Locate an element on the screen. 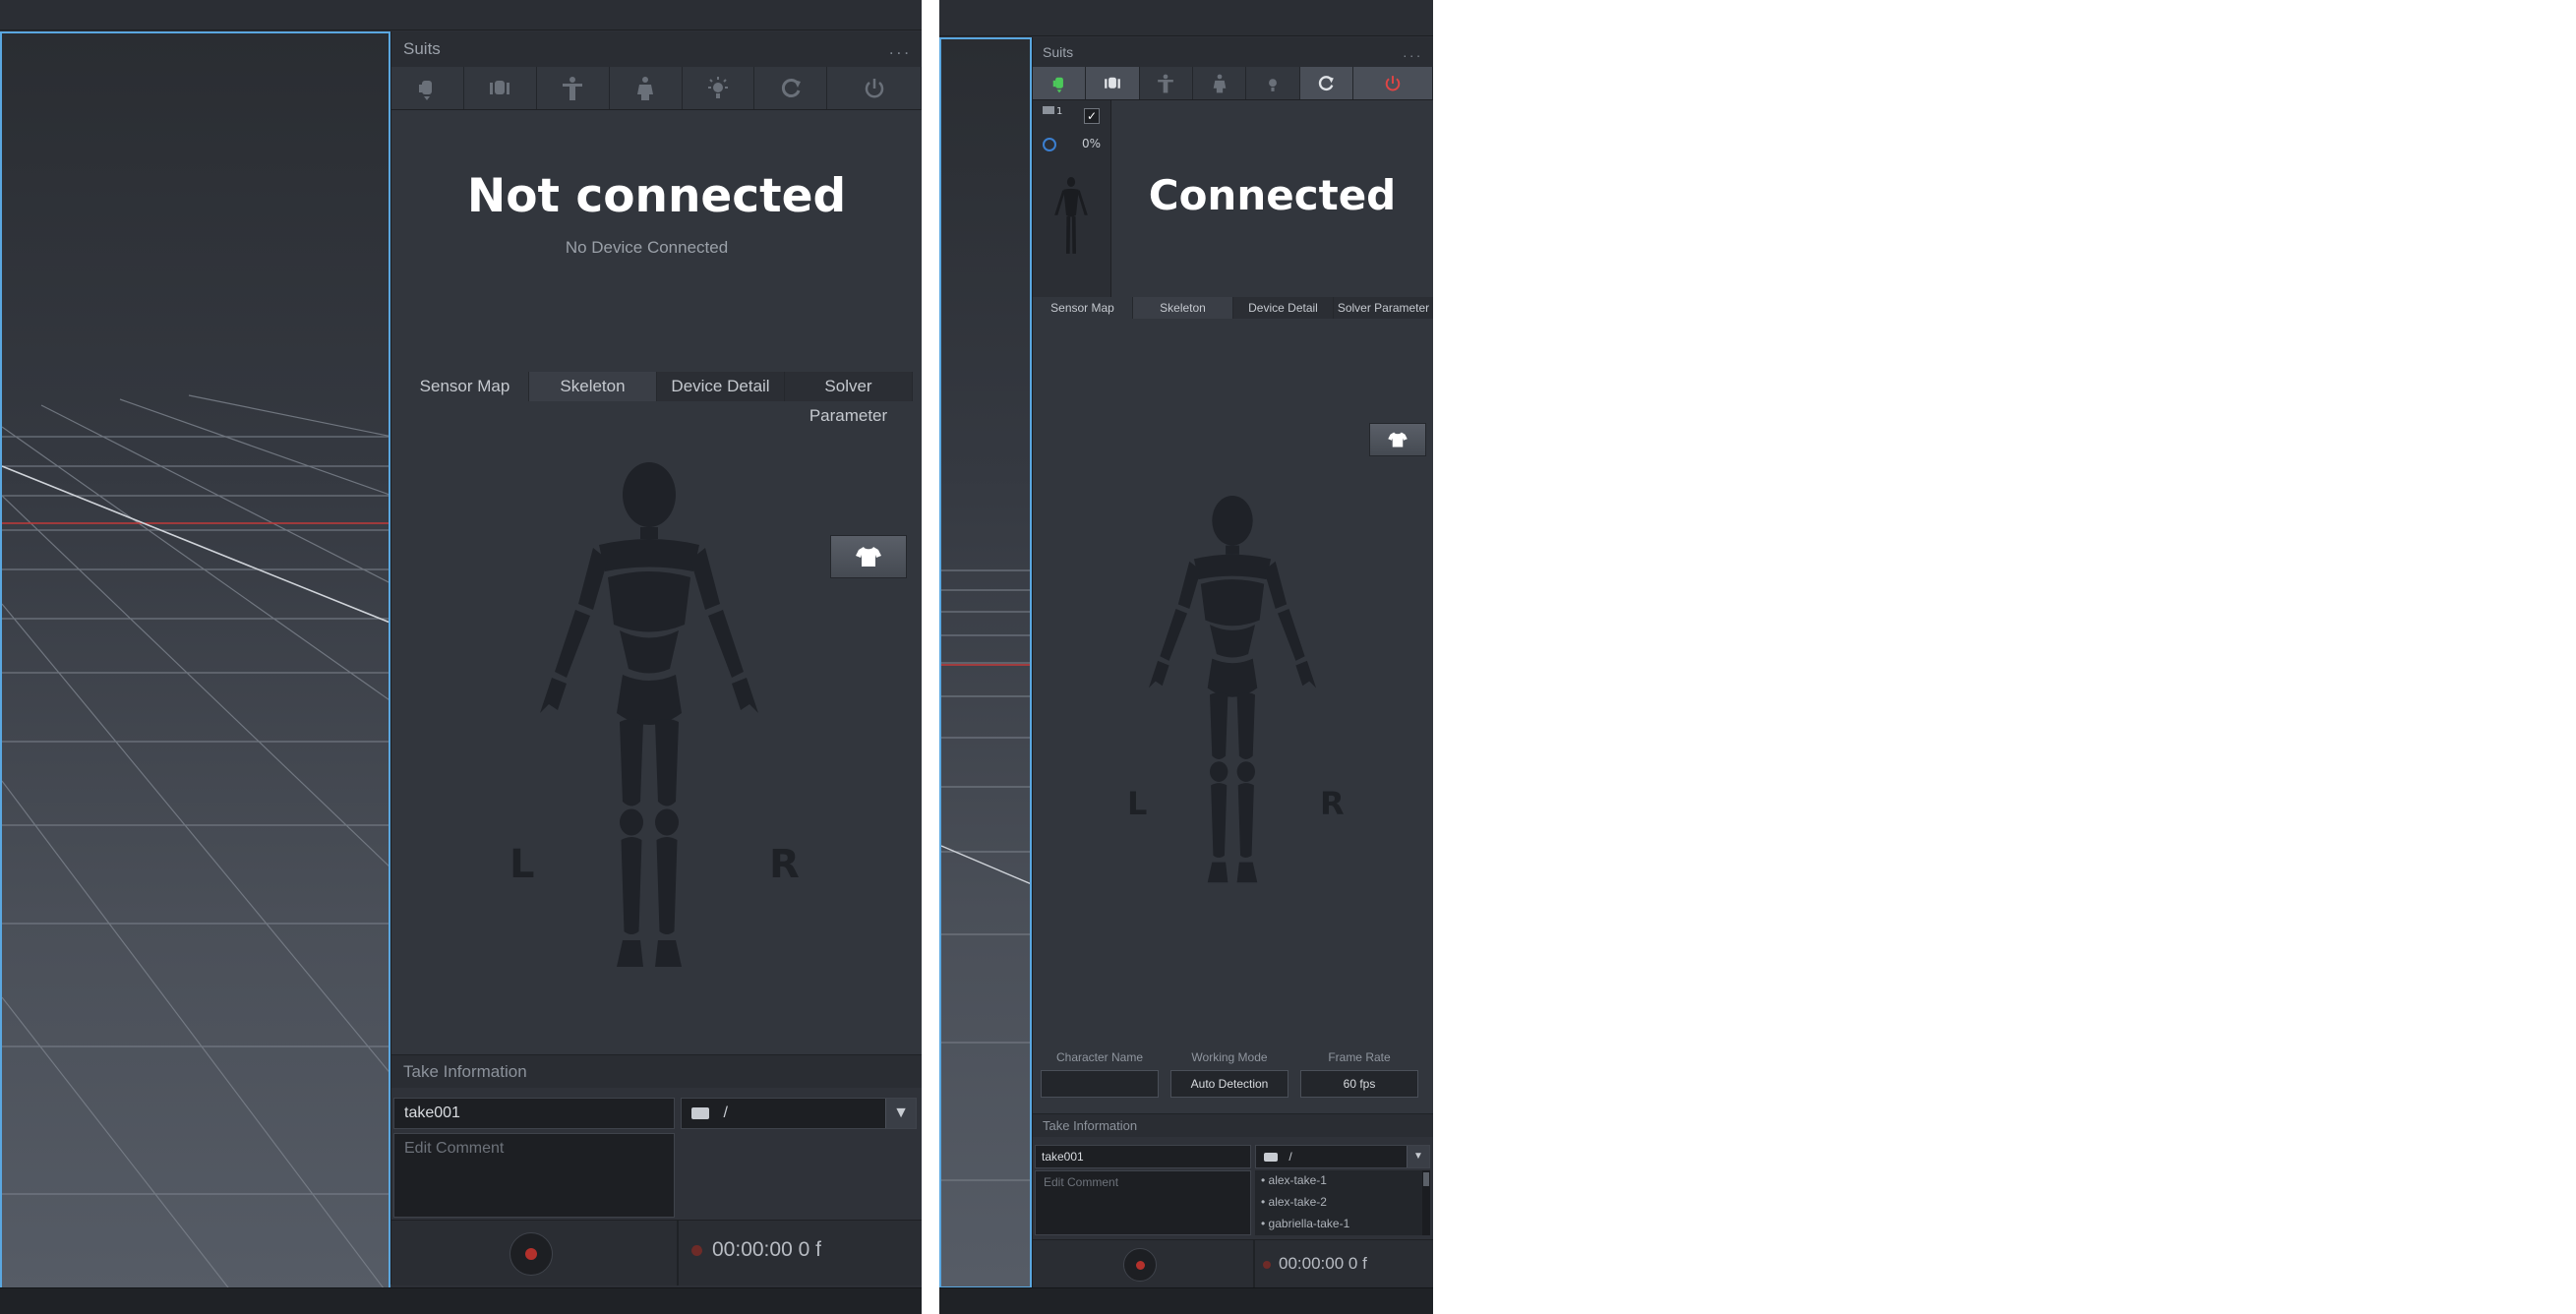  connection-status-subtitle: No Device Connected is located at coordinates (647, 247).